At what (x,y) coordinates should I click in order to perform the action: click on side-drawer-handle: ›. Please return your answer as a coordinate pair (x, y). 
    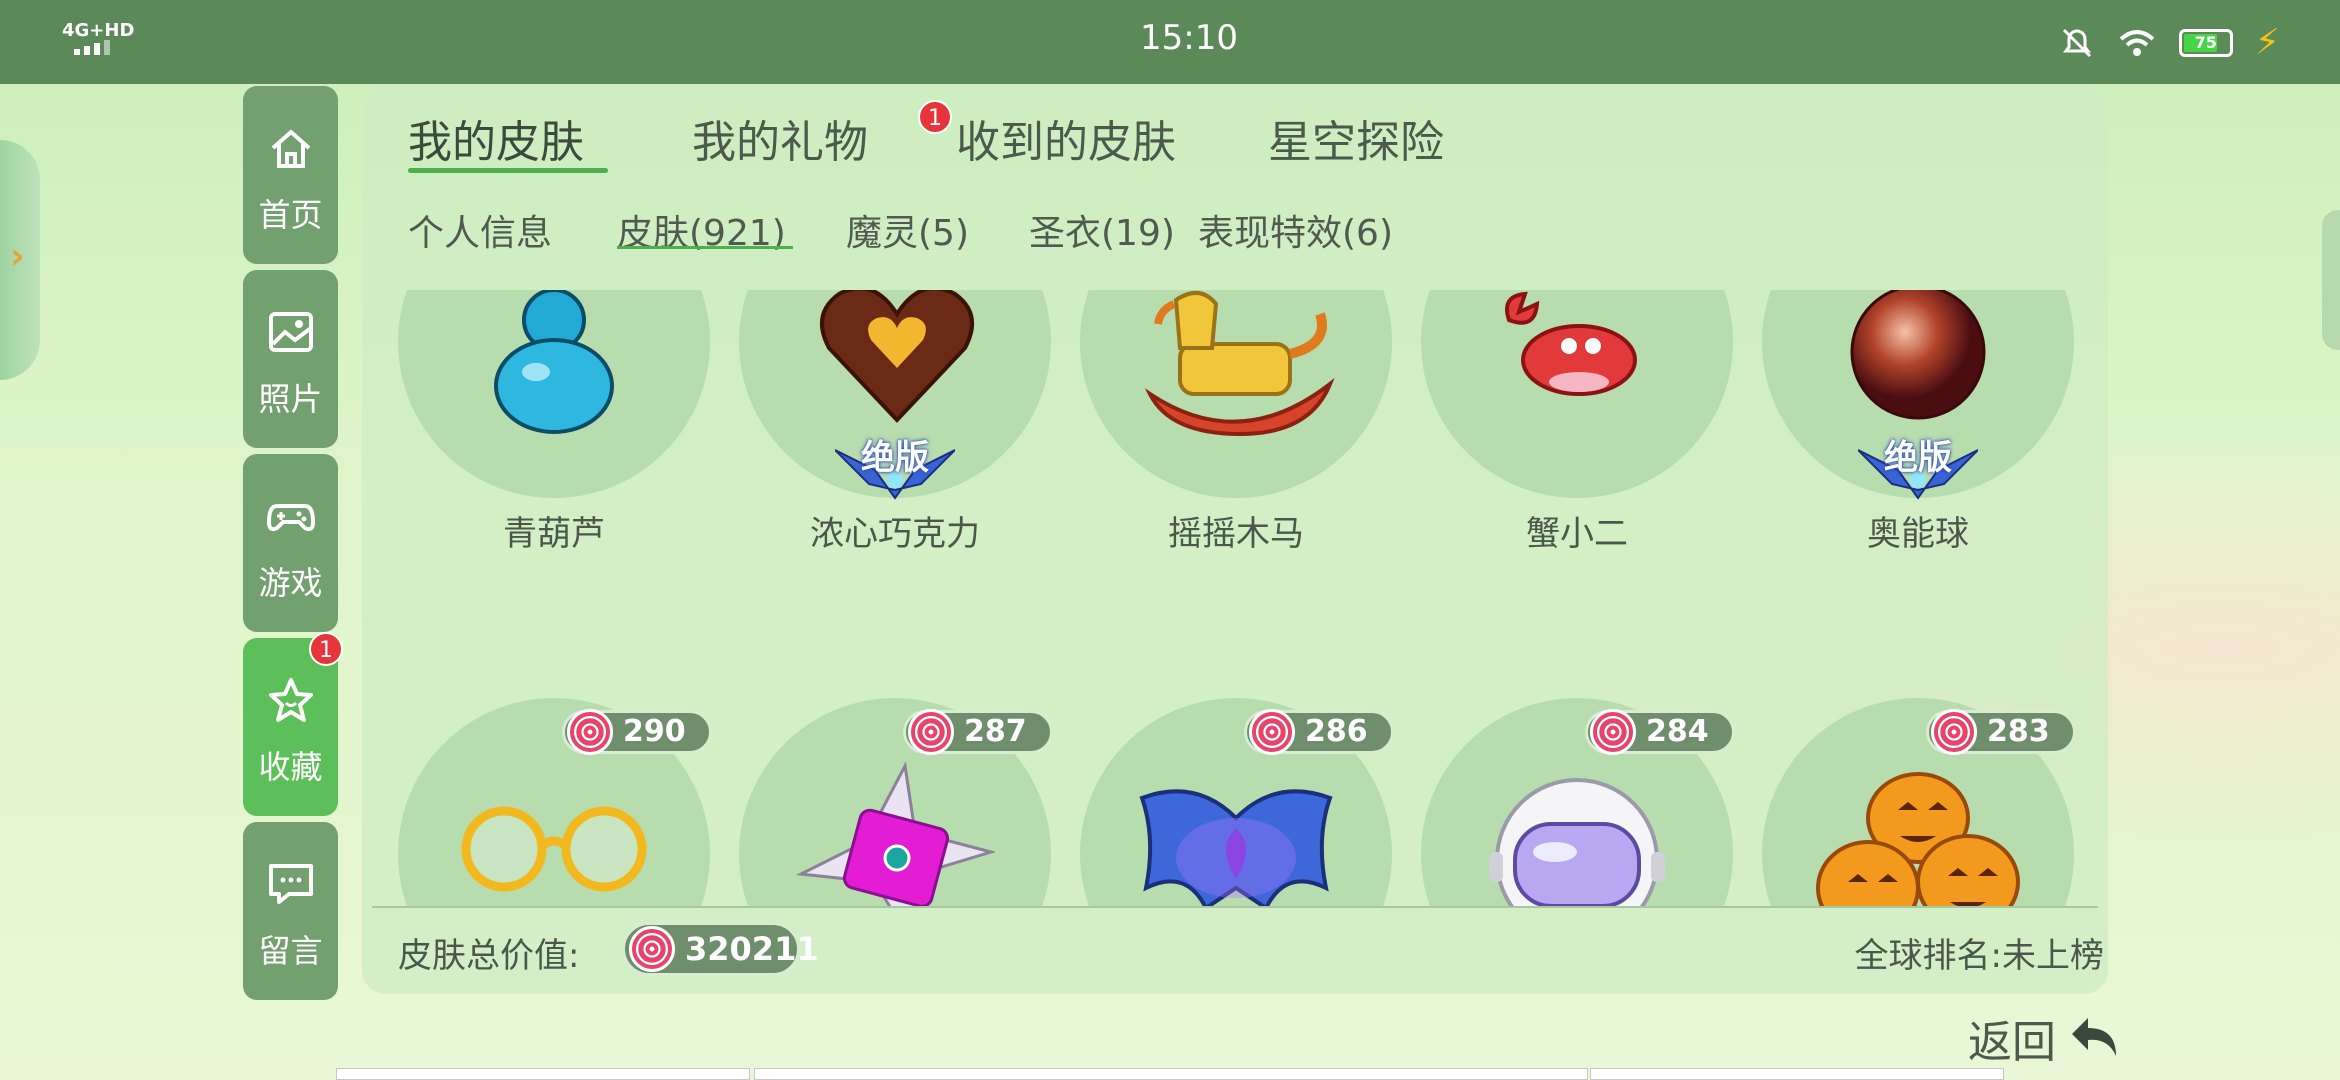
    Looking at the image, I should click on (20, 260).